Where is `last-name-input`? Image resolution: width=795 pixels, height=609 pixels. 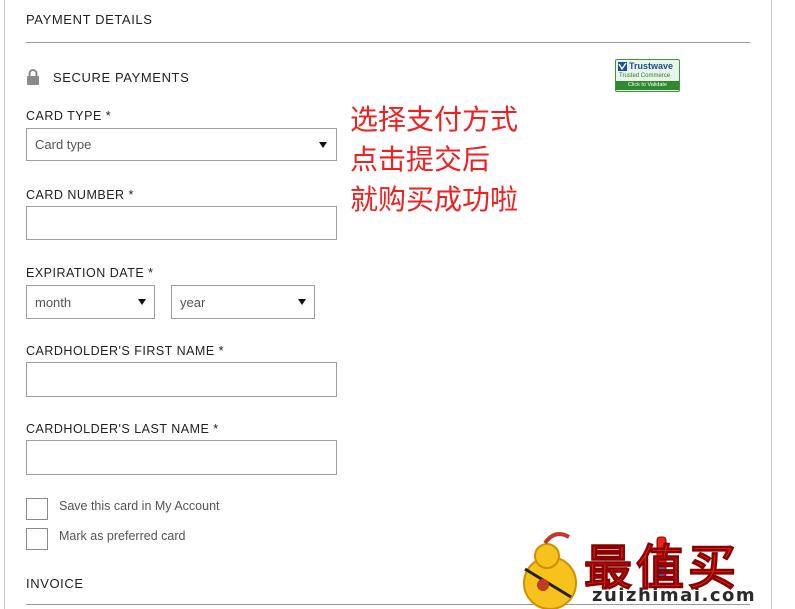 last-name-input is located at coordinates (181, 457).